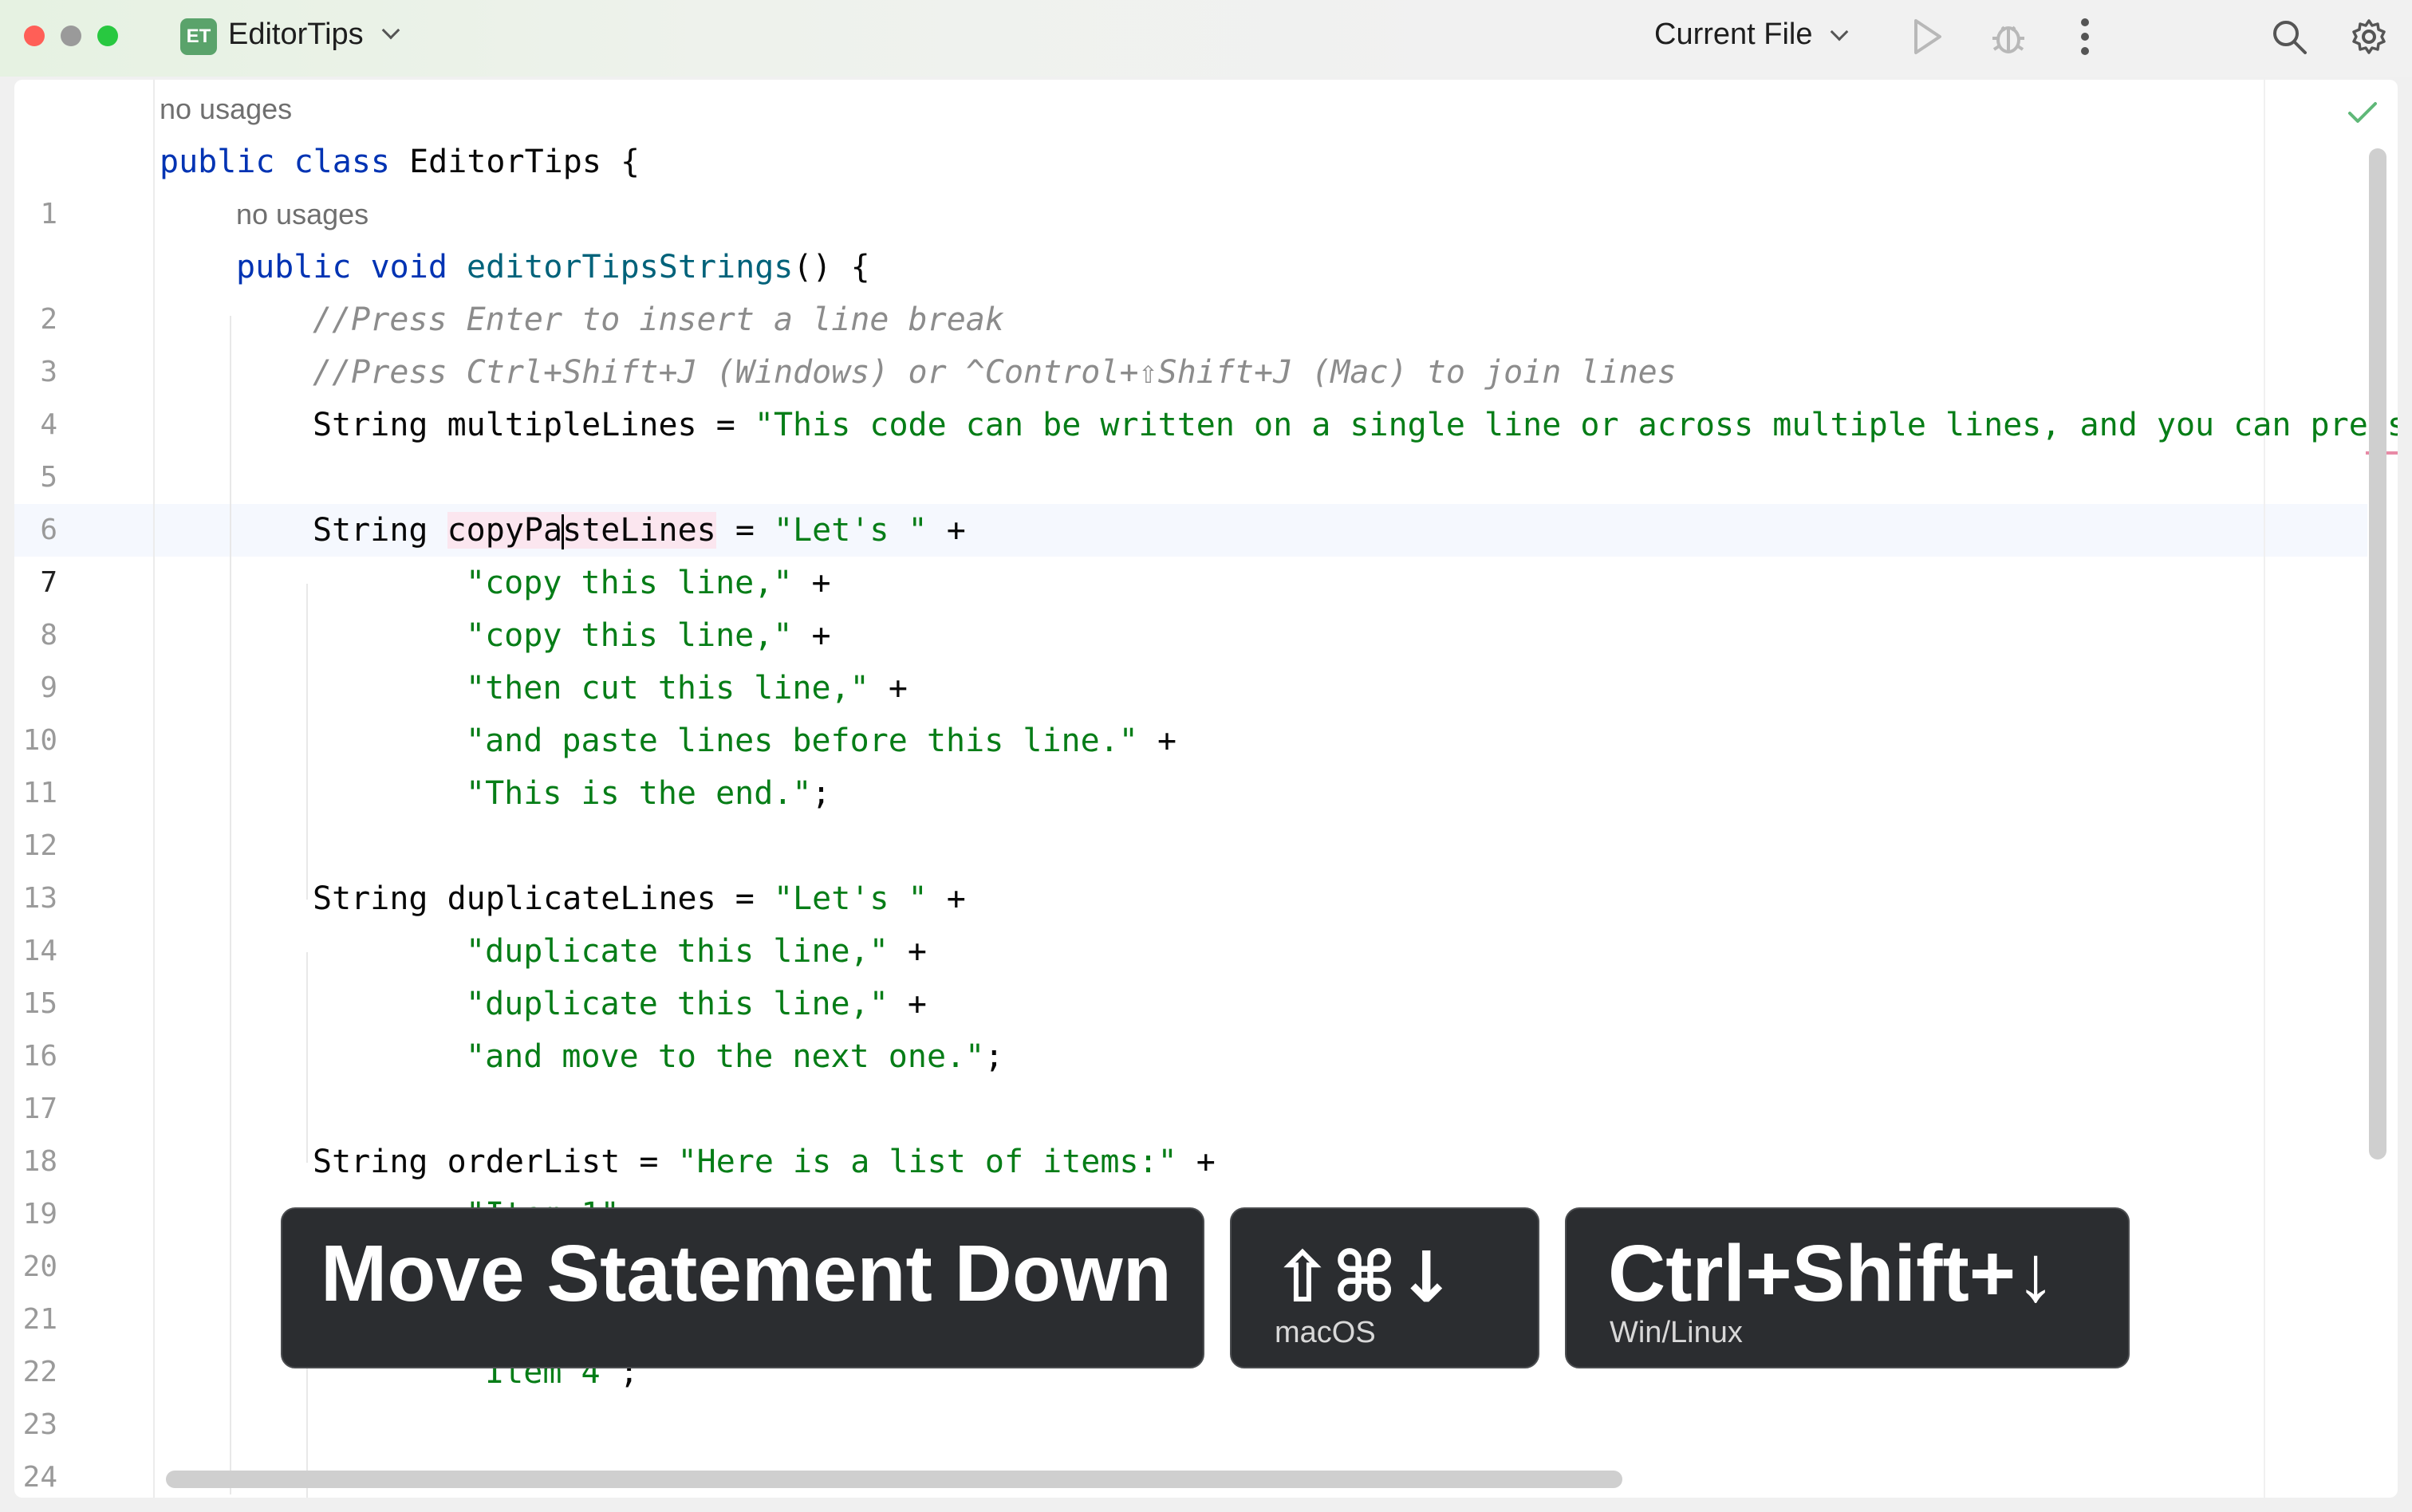 The image size is (2412, 1512). What do you see at coordinates (745, 530) in the screenshot?
I see `code-text: =` at bounding box center [745, 530].